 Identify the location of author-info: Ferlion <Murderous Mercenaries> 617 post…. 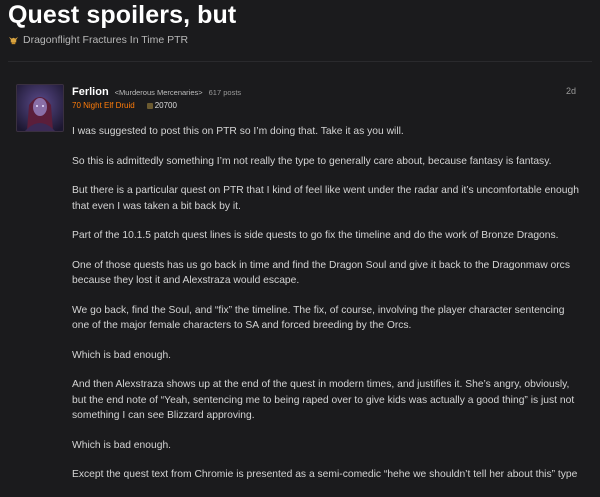
(156, 92).